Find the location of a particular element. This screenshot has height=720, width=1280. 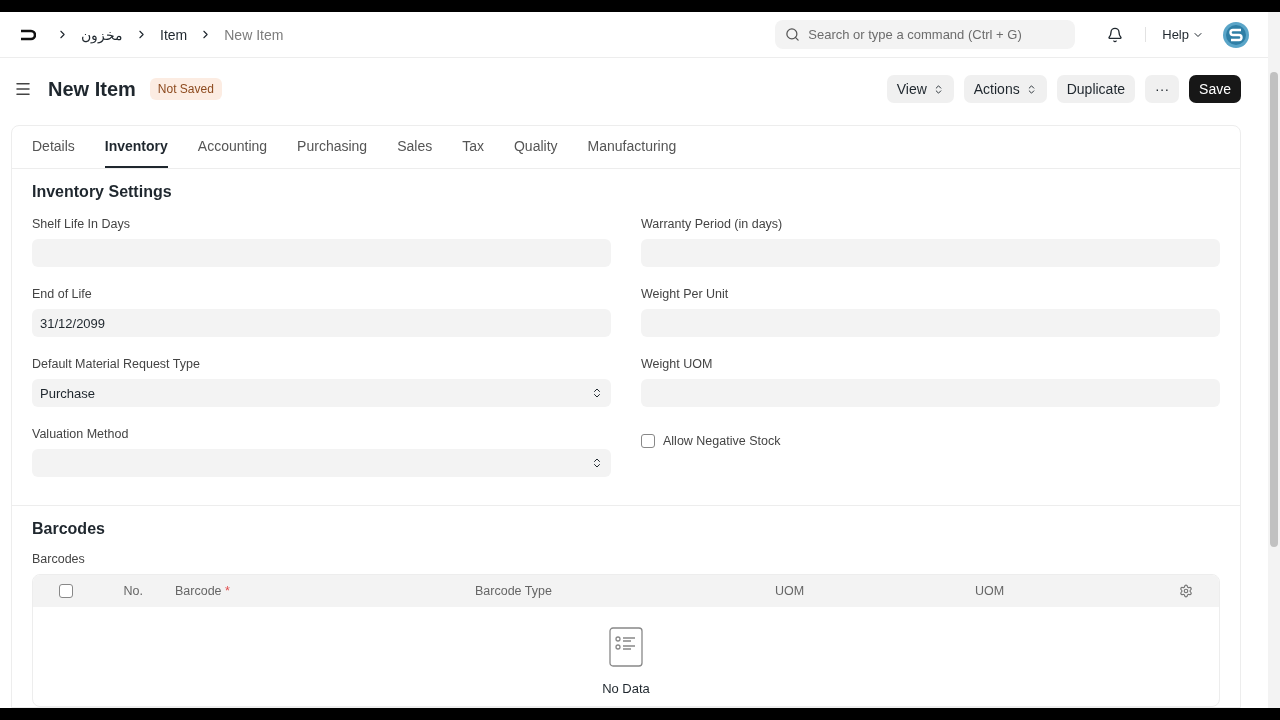

input-field: 31/12/2099 is located at coordinates (321, 323).